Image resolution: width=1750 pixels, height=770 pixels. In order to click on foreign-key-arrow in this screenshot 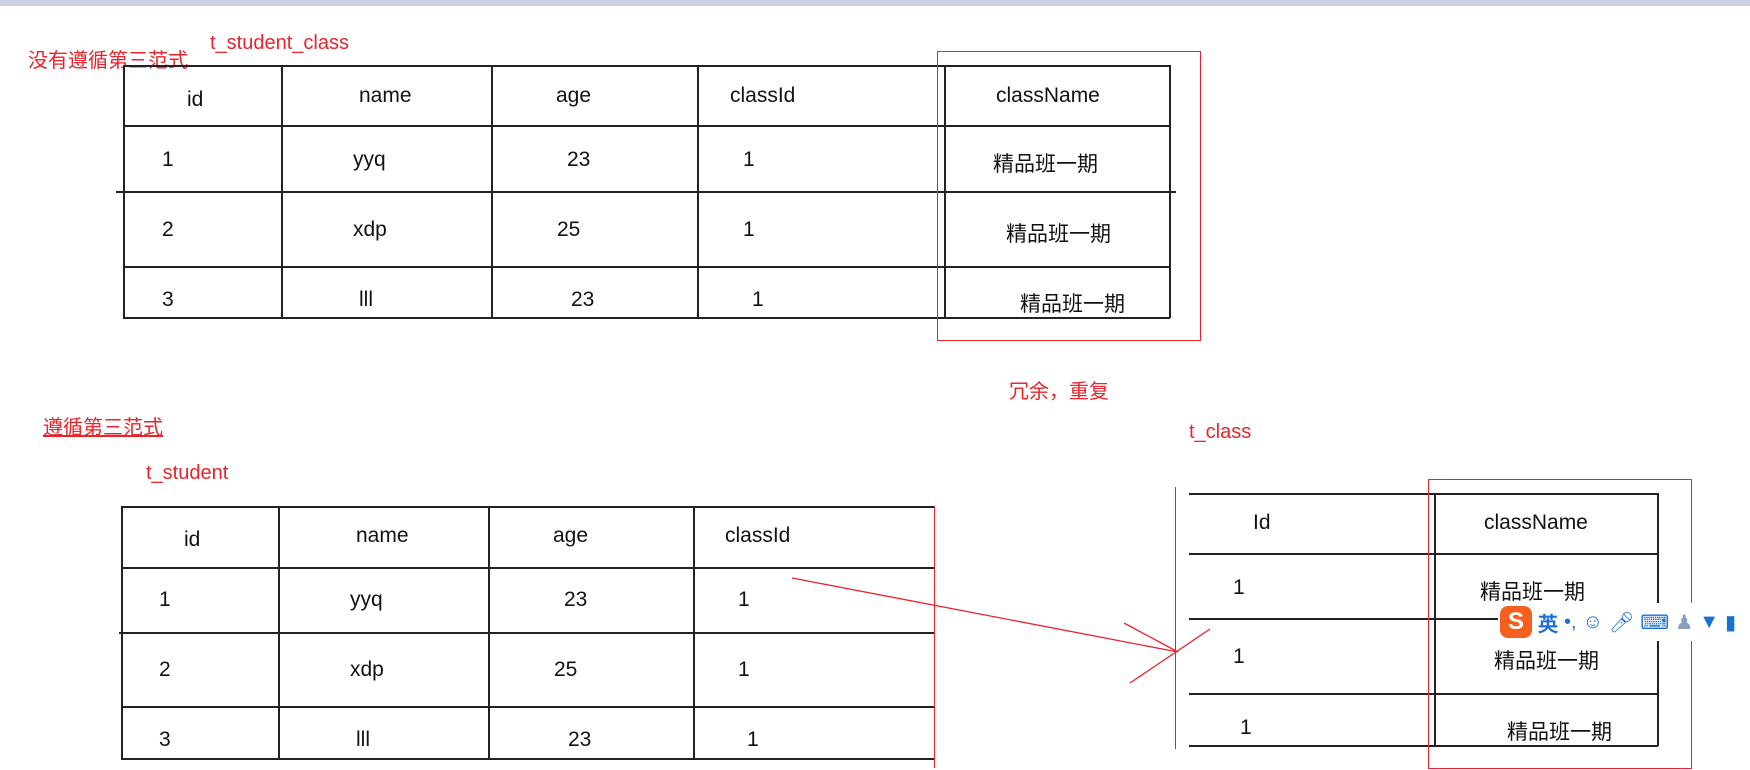, I will do `click(1001, 630)`.